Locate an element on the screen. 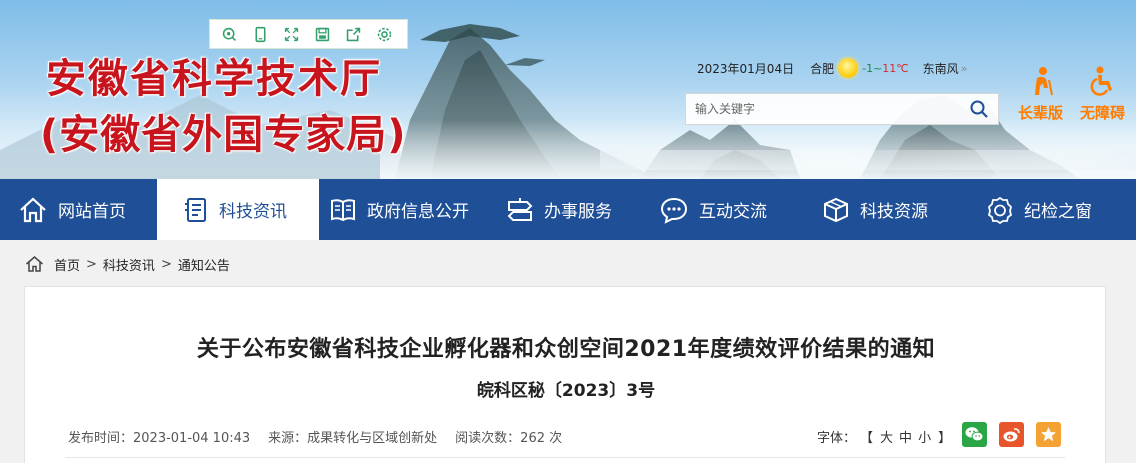 The height and width of the screenshot is (463, 1136). accessibility-button: 无障碍 is located at coordinates (1102, 94).